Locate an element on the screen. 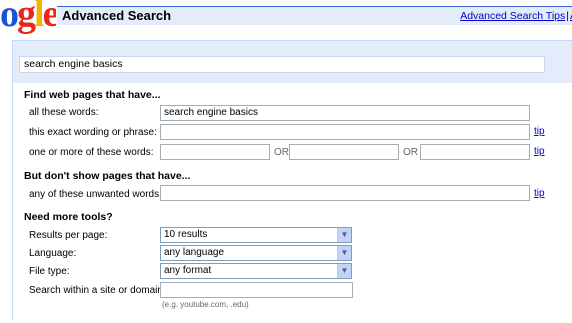  one-or-more-label: one or more of these words: is located at coordinates (91, 152).